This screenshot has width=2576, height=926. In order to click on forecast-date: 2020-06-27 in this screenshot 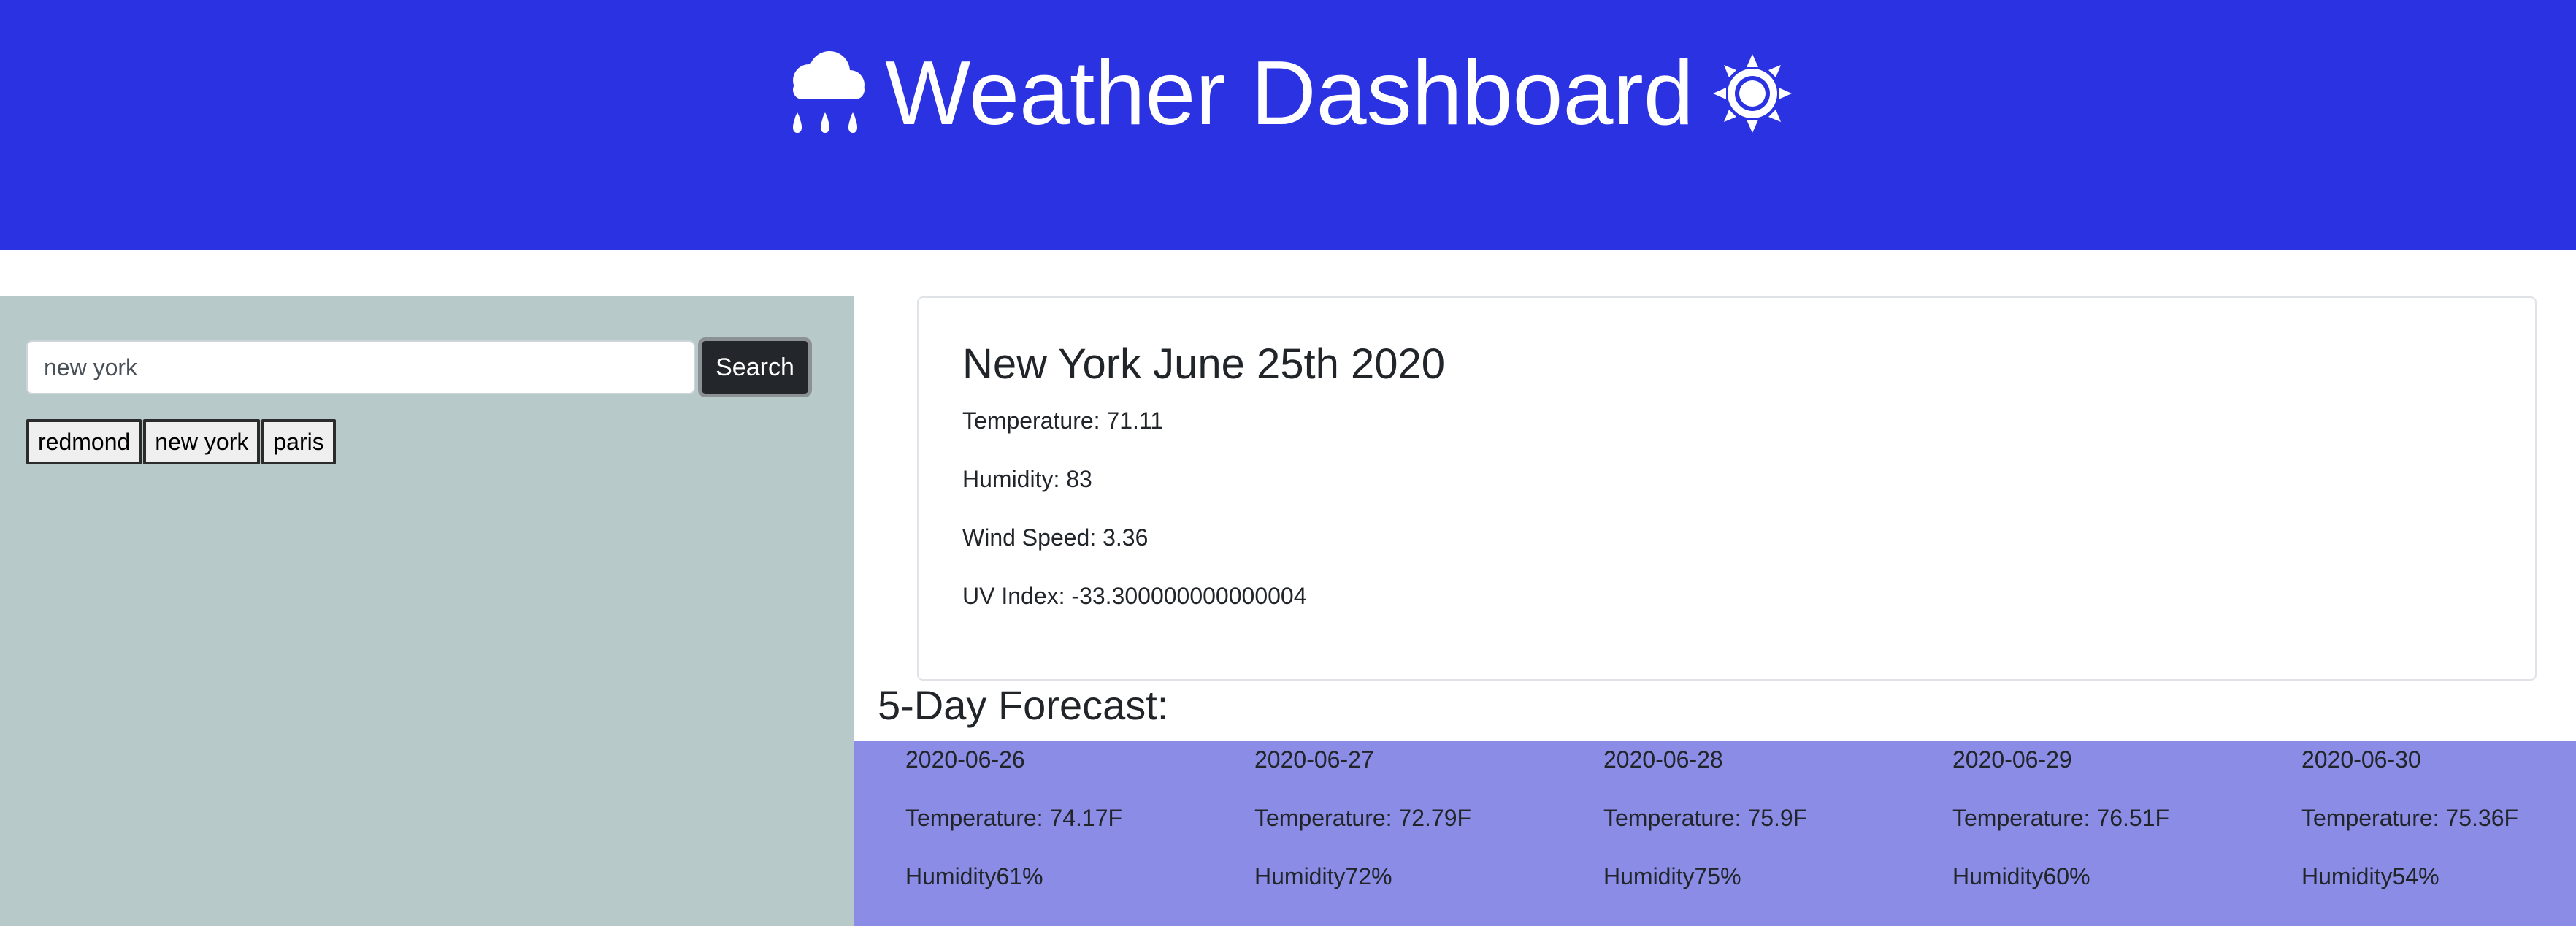, I will do `click(1314, 759)`.